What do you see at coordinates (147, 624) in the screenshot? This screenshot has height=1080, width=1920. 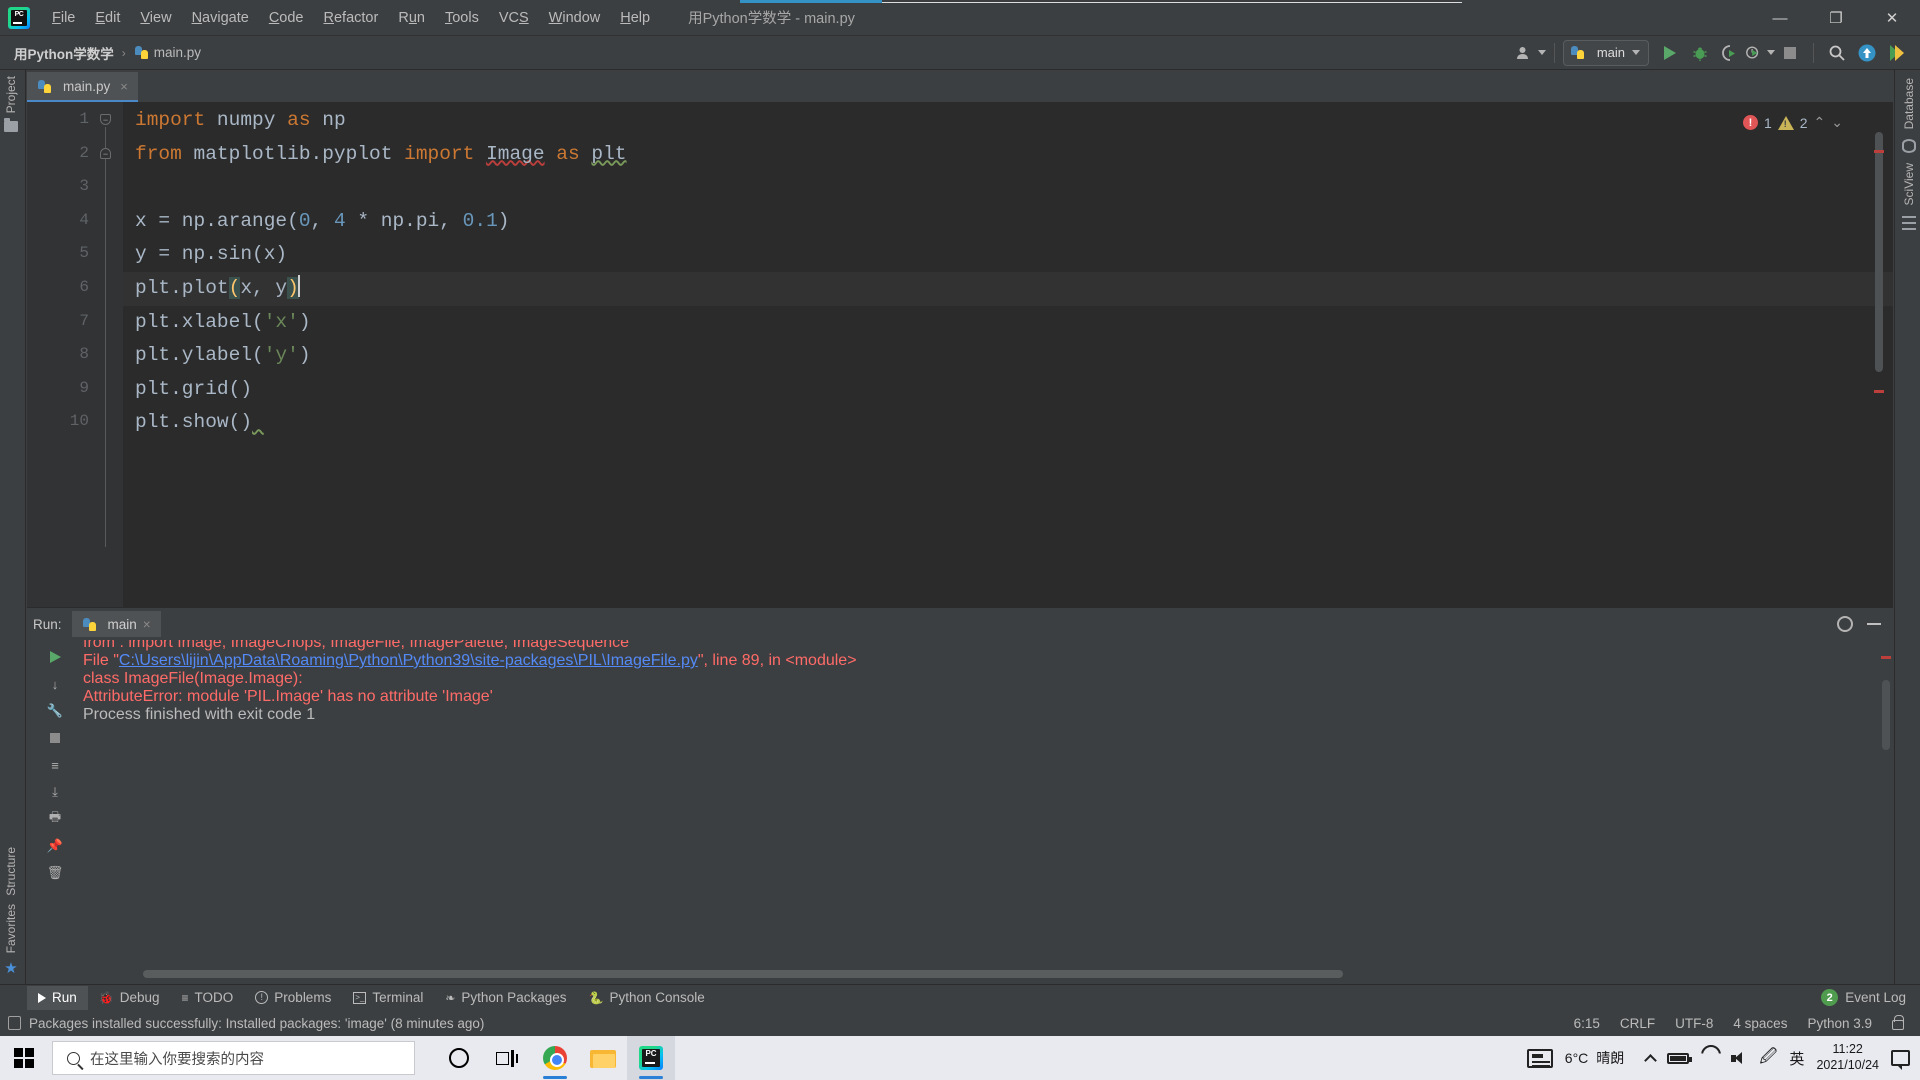 I see `run-tab-close-icon: ×` at bounding box center [147, 624].